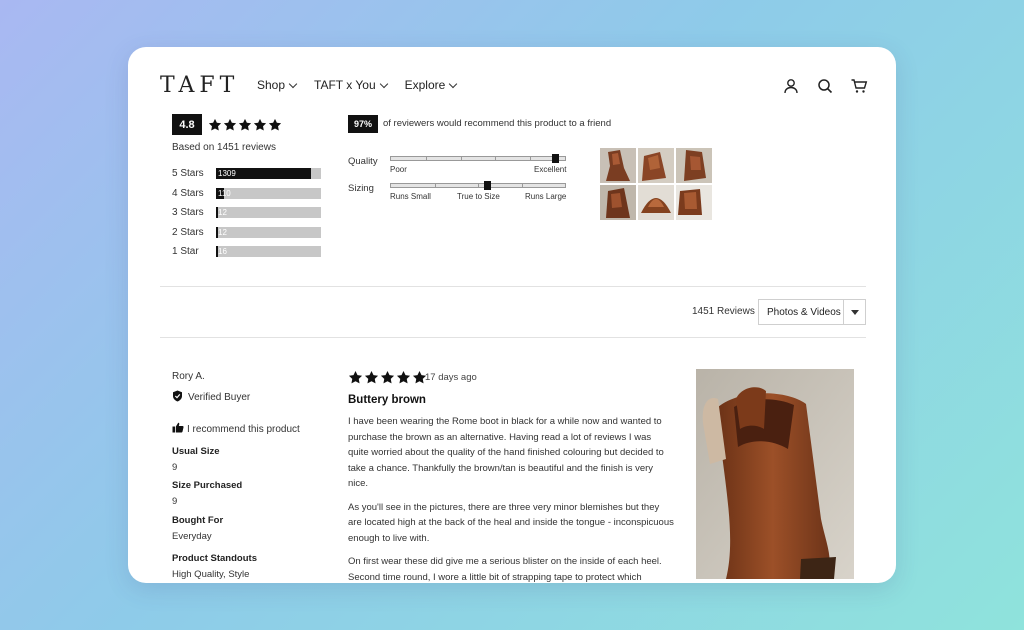  I want to click on header-icons, so click(825, 86).